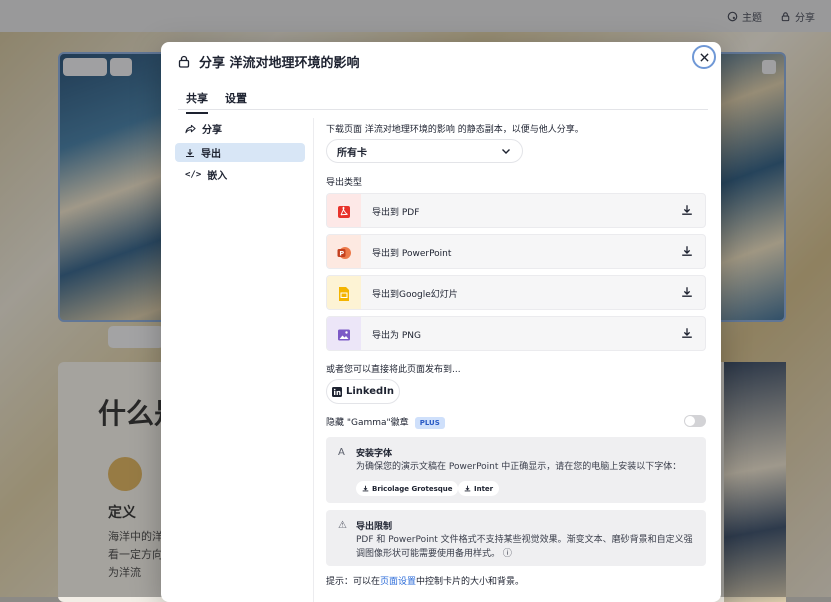  I want to click on sidebar-item-embed: </> 嵌入, so click(240, 174).